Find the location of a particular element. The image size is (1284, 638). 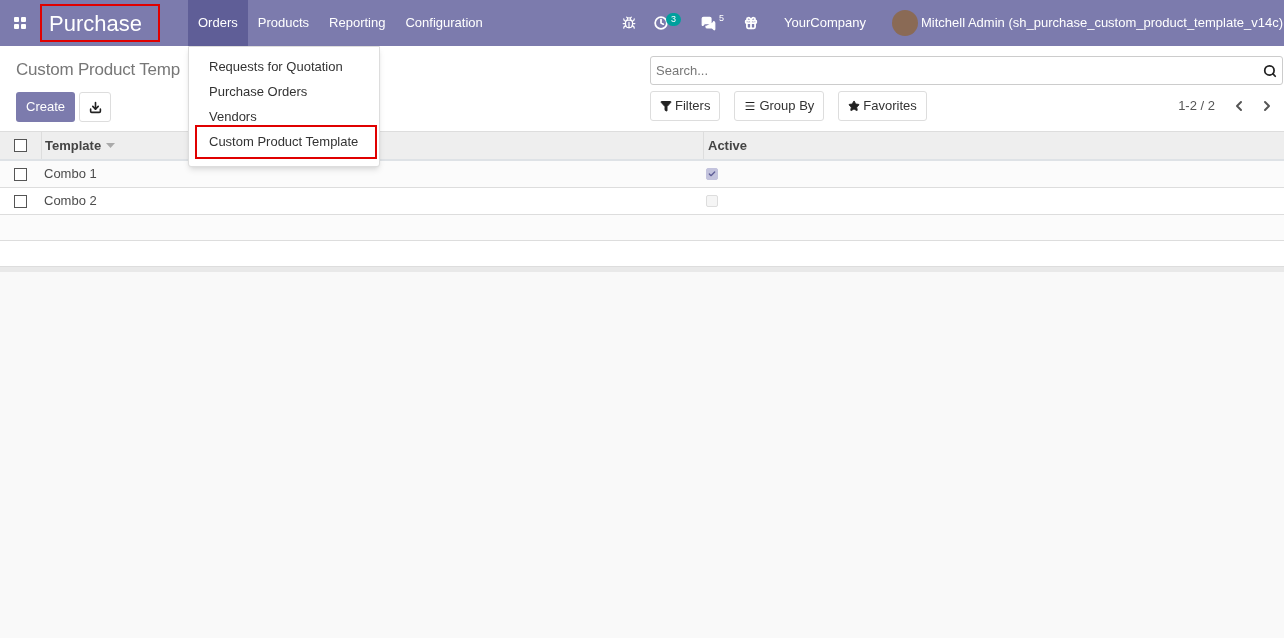

star-icon is located at coordinates (854, 106).